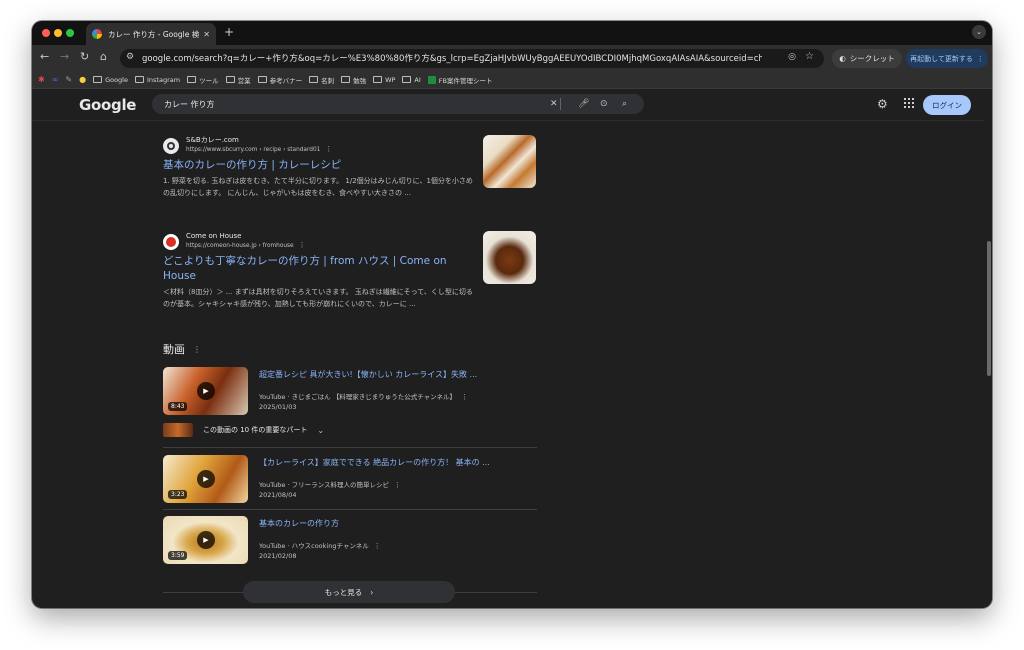 This screenshot has width=1024, height=650. What do you see at coordinates (792, 57) in the screenshot?
I see `eye-off-icon: ◎` at bounding box center [792, 57].